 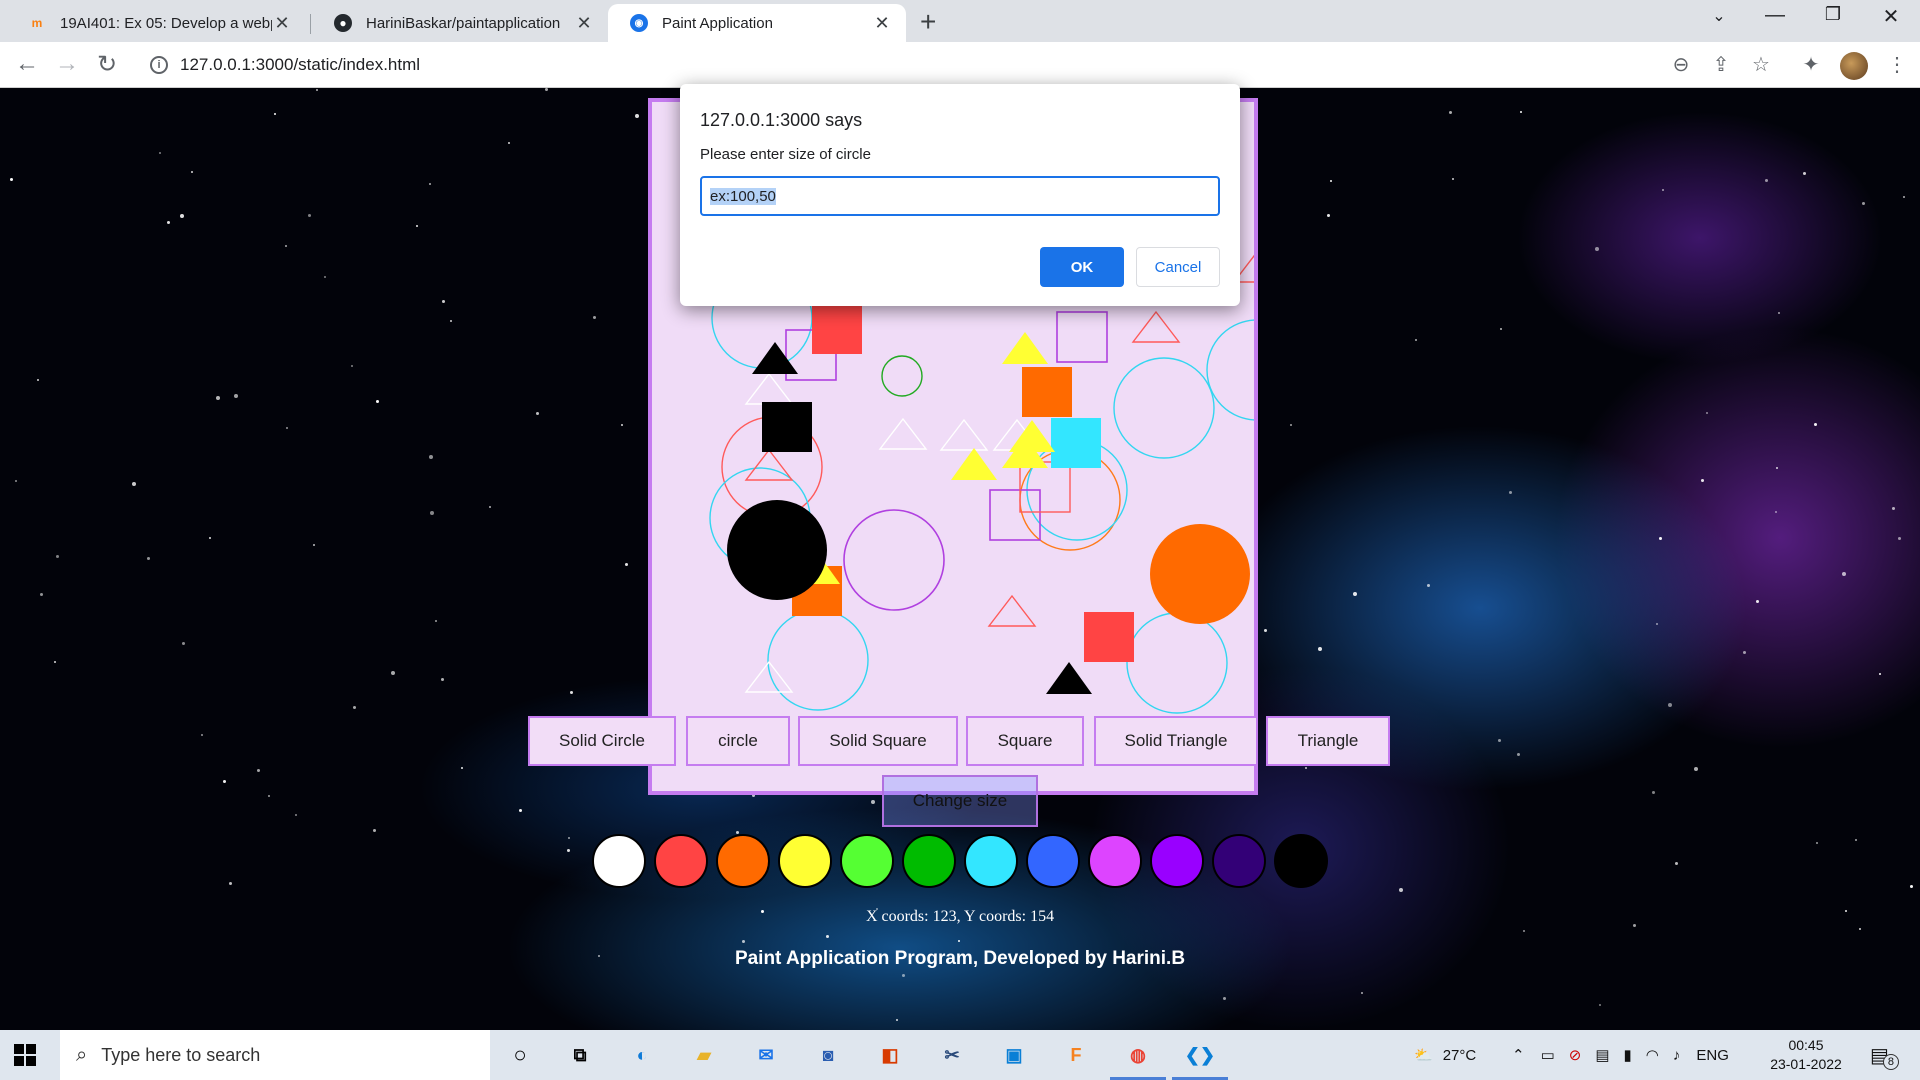 I want to click on triangle-button: Triangle, so click(x=1328, y=741).